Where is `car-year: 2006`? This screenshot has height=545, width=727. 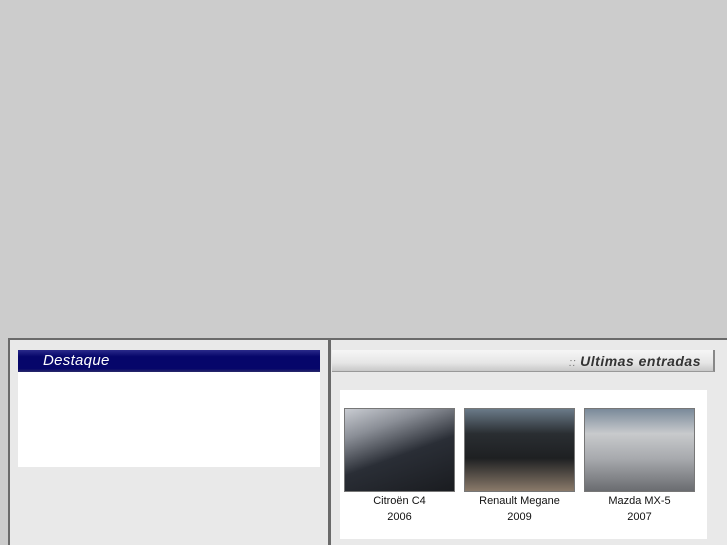
car-year: 2006 is located at coordinates (399, 517).